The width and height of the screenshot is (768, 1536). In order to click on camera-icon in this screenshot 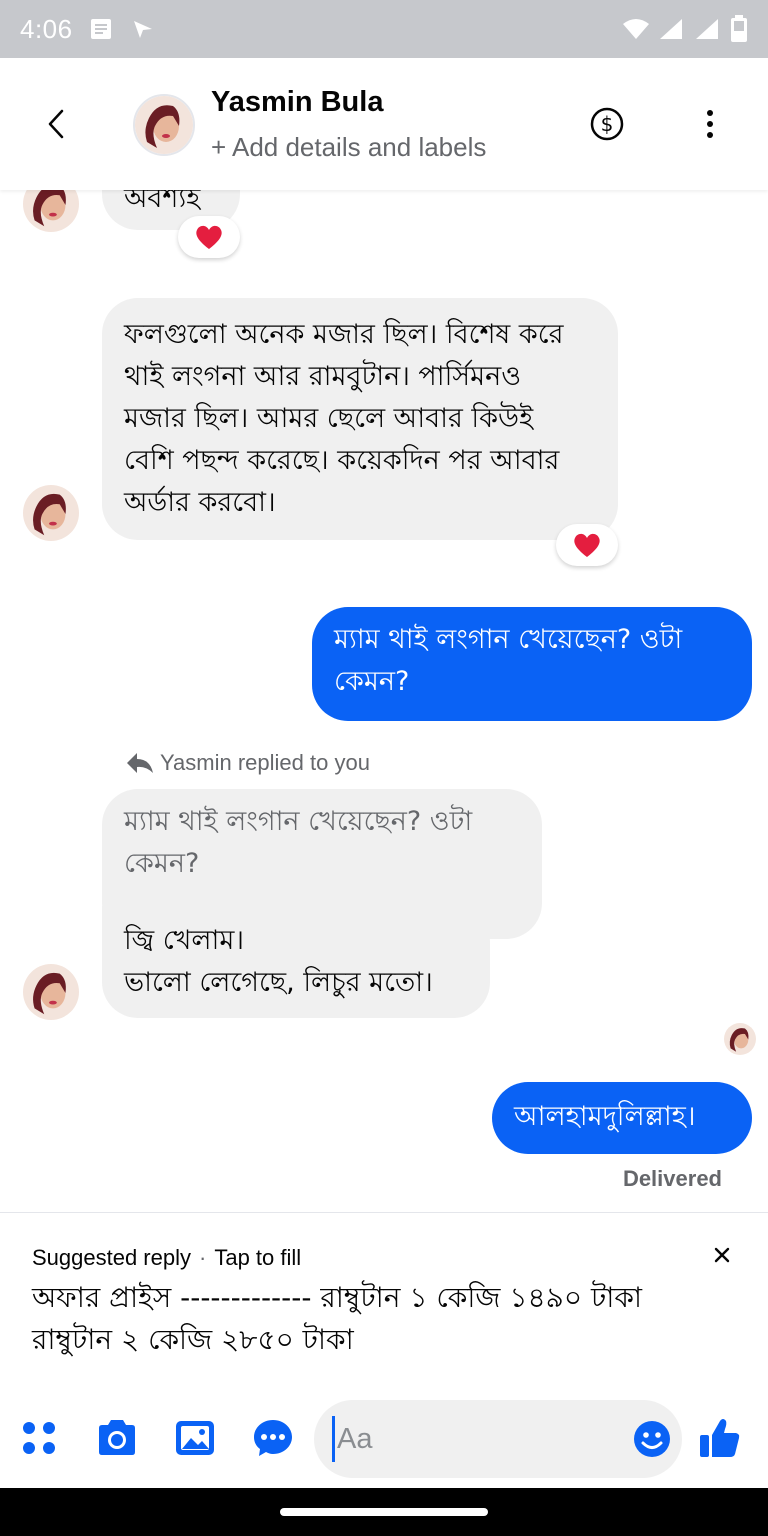, I will do `click(117, 1437)`.